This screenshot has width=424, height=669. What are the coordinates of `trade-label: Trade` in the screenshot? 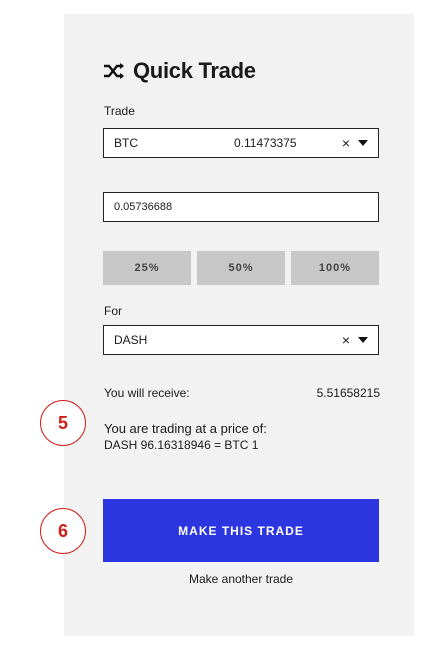 It's located at (119, 111).